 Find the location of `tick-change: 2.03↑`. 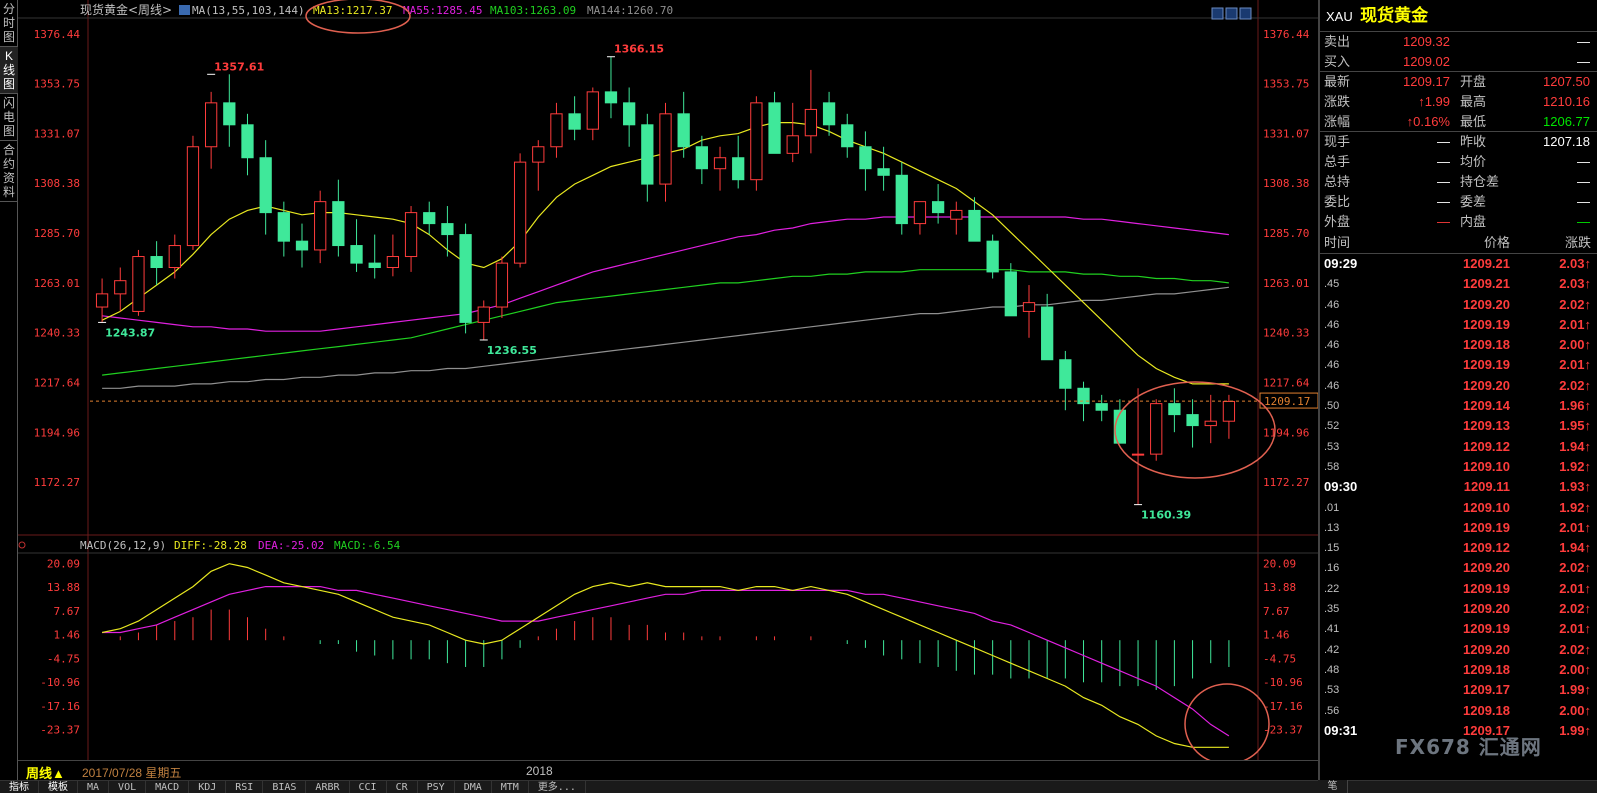

tick-change: 2.03↑ is located at coordinates (1575, 263).